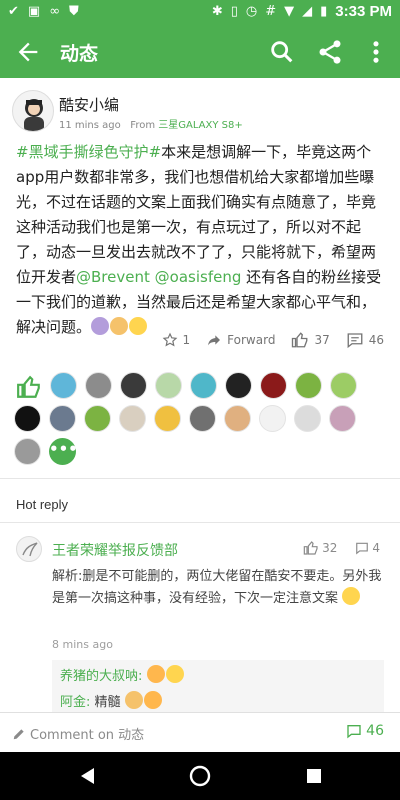 This screenshot has height=800, width=400. Describe the element at coordinates (307, 11) in the screenshot. I see `signal-icon: ◢` at that location.